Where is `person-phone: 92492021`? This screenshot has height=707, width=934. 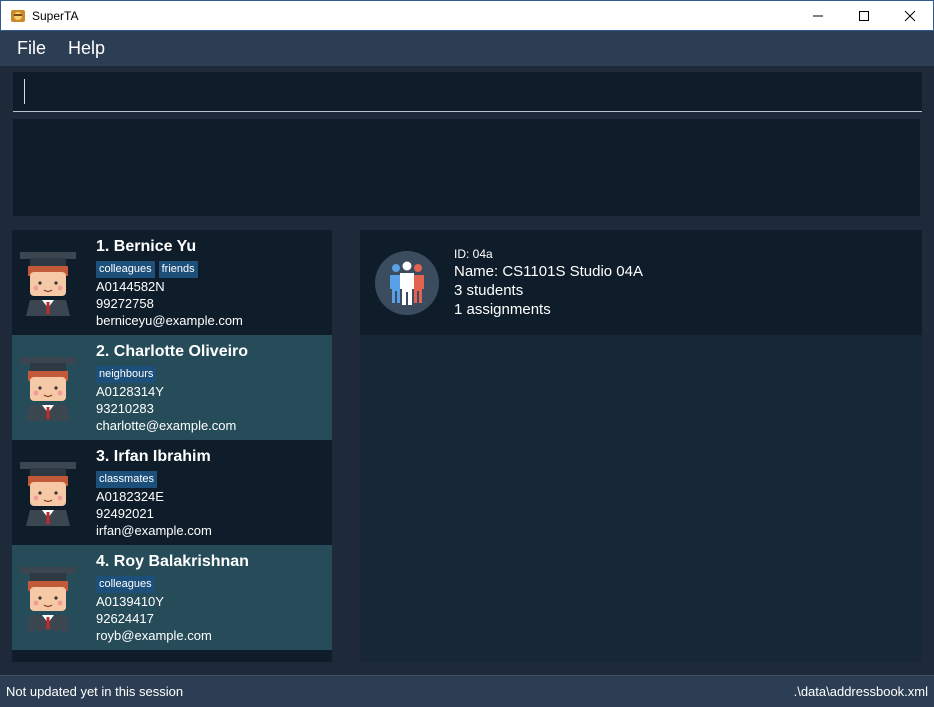
person-phone: 92492021 is located at coordinates (125, 513).